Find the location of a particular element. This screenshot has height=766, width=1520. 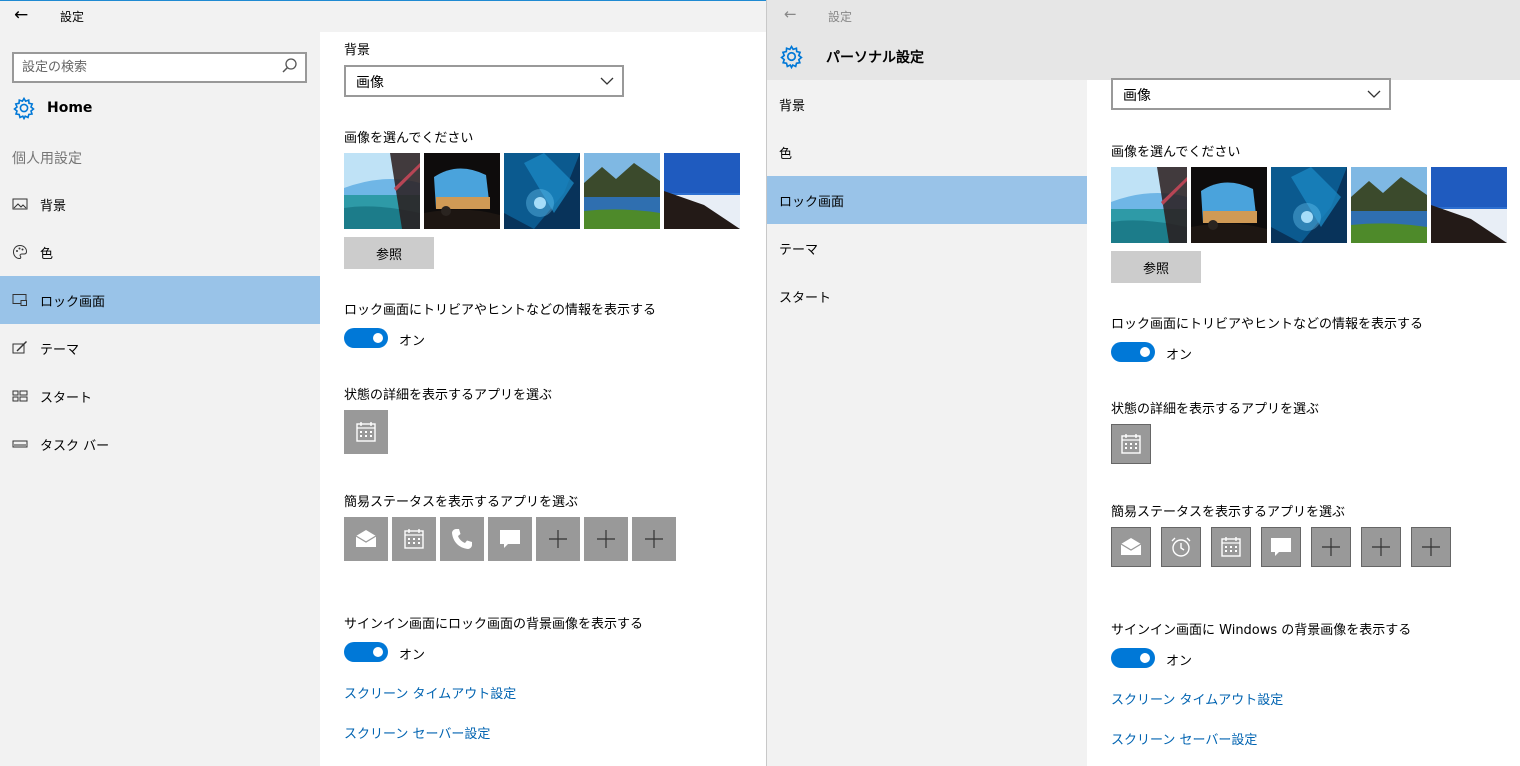

choose-picture-heading: 画像を選んでください is located at coordinates (409, 138).